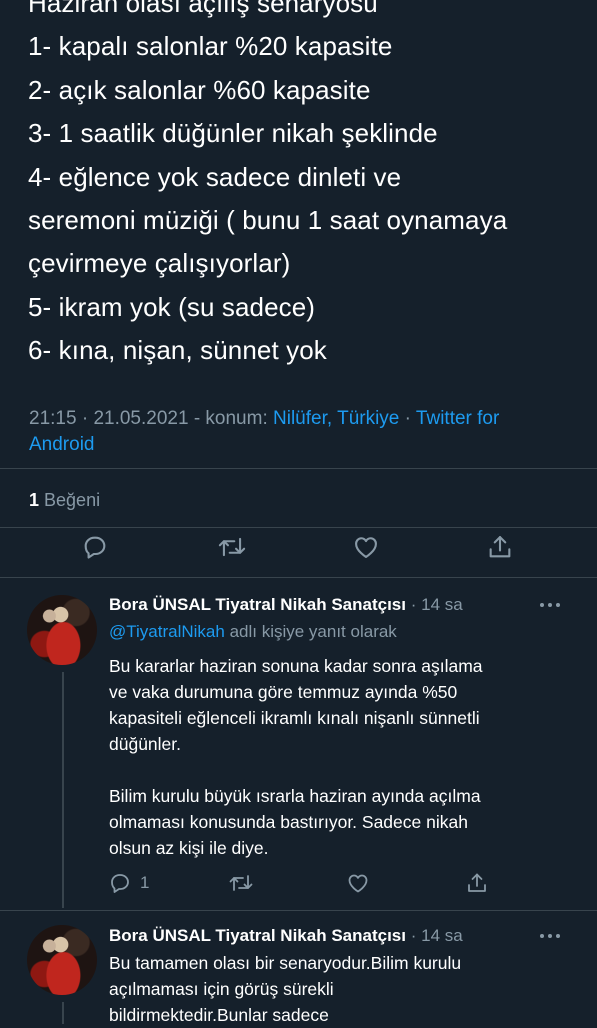  Describe the element at coordinates (336, 418) in the screenshot. I see `location-link: Nilüfer, Türkiye` at that location.